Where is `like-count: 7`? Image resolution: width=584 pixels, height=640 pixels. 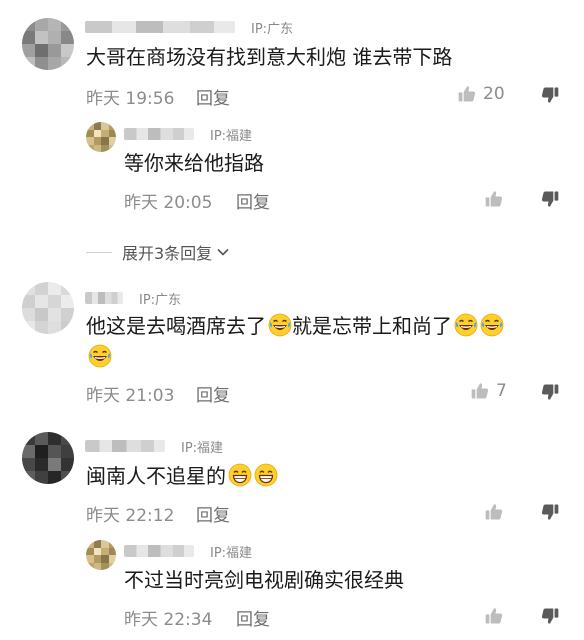 like-count: 7 is located at coordinates (501, 391).